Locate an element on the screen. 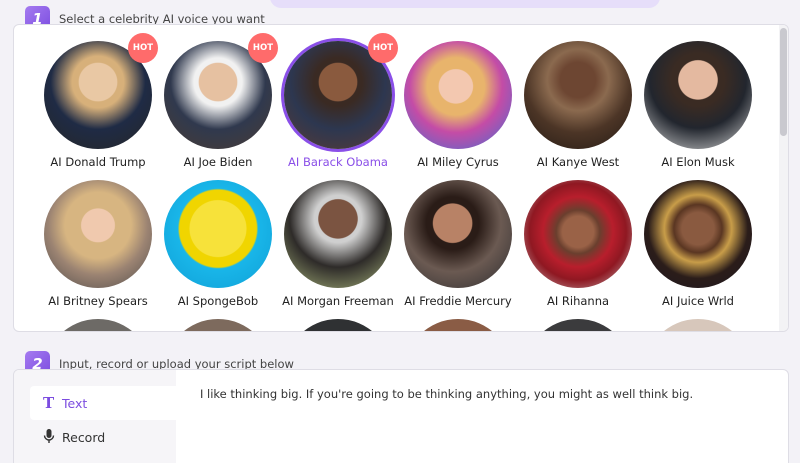  voice-card-donald-trump: HOT AI Donald Trump is located at coordinates (98, 101).